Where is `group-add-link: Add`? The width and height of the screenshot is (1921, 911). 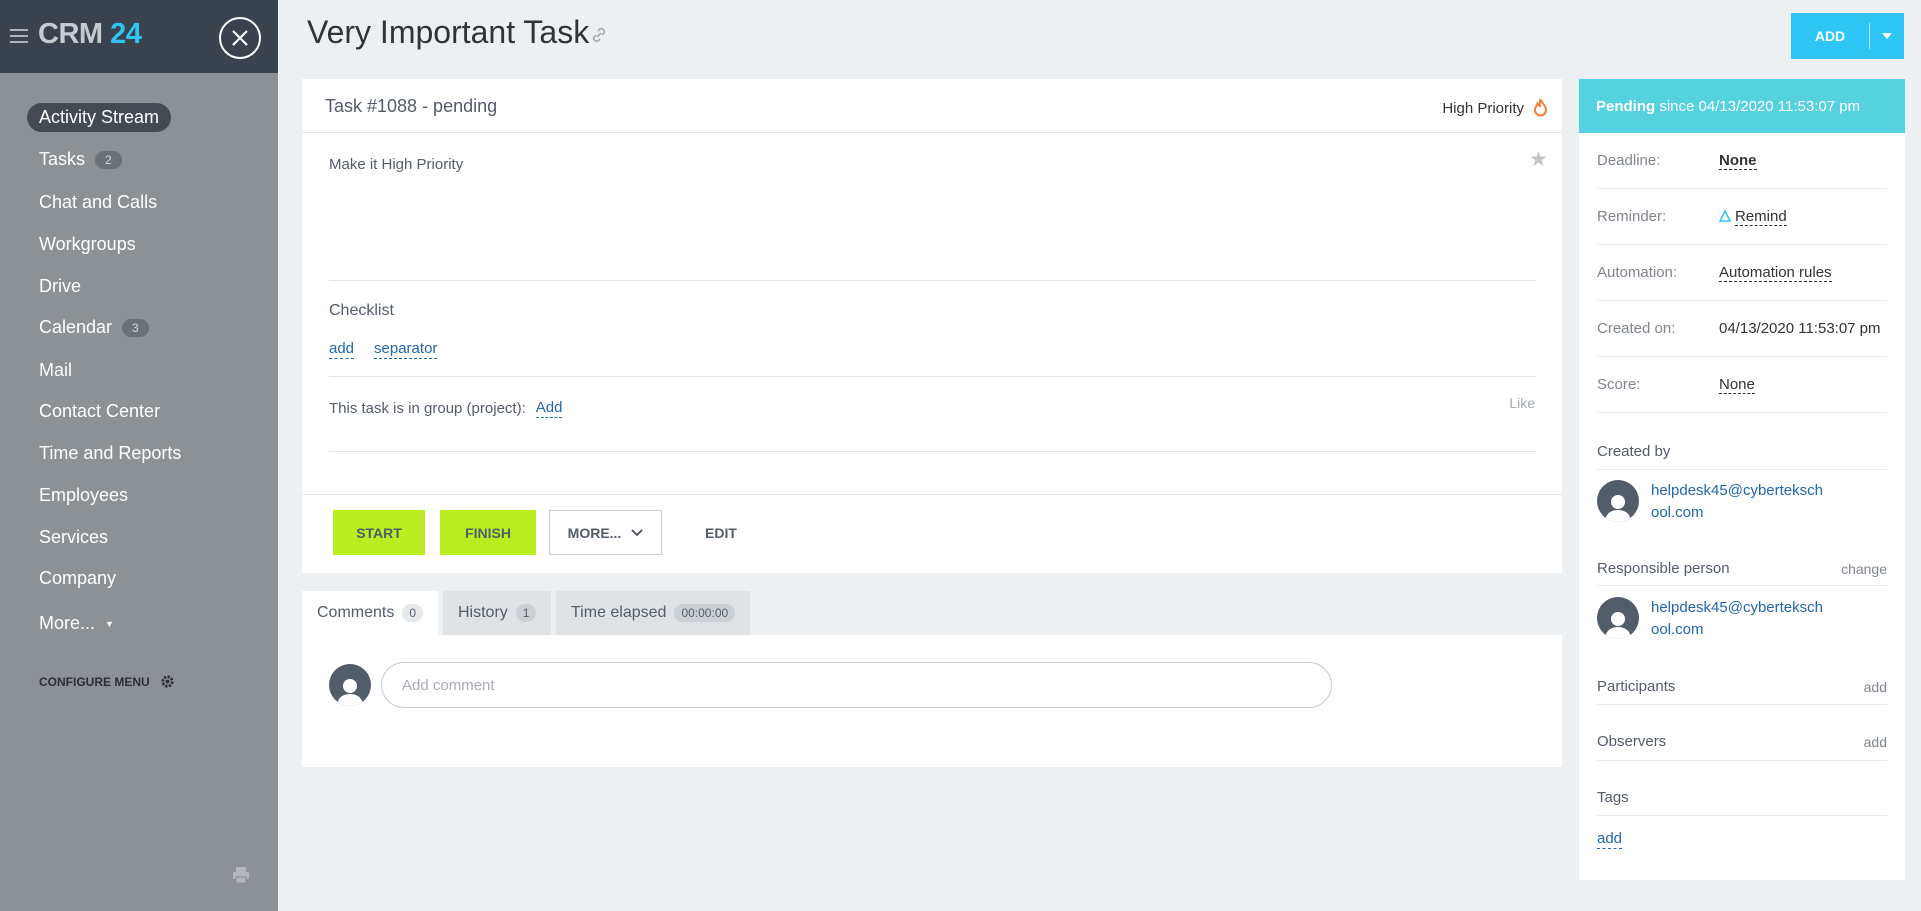 group-add-link: Add is located at coordinates (549, 408).